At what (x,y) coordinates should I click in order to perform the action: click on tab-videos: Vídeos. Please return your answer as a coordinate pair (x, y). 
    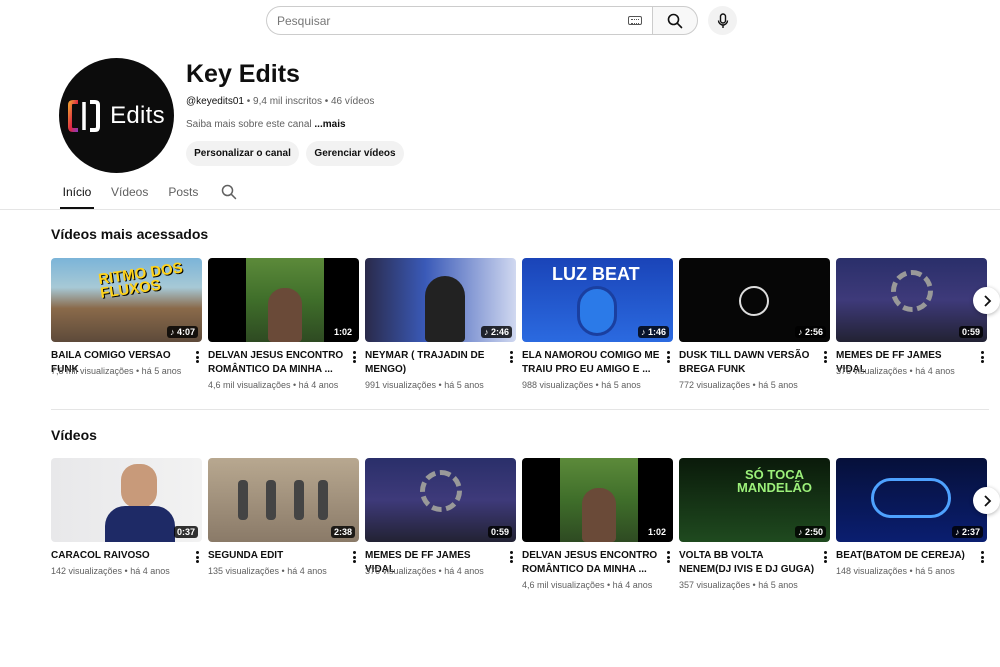
    Looking at the image, I should click on (129, 196).